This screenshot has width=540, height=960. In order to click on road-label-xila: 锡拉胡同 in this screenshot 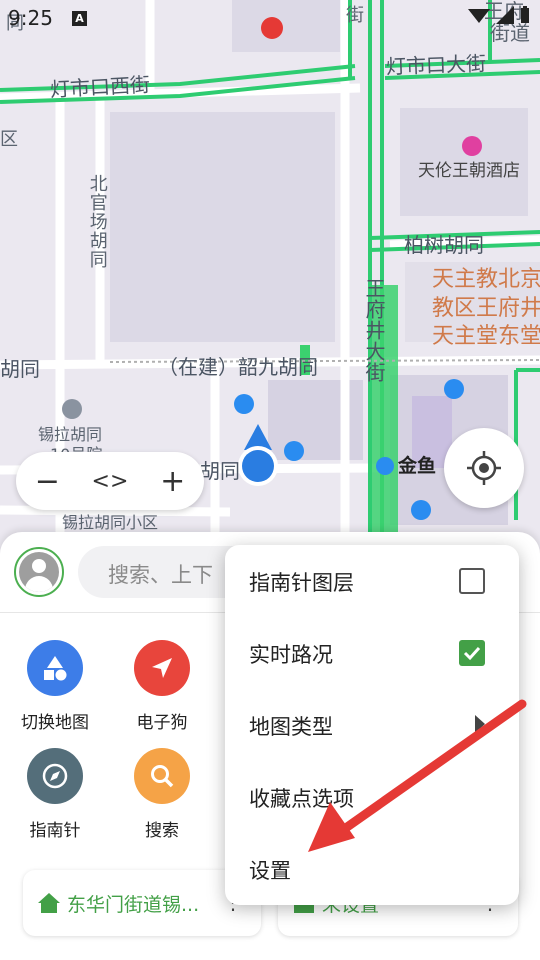, I will do `click(70, 434)`.